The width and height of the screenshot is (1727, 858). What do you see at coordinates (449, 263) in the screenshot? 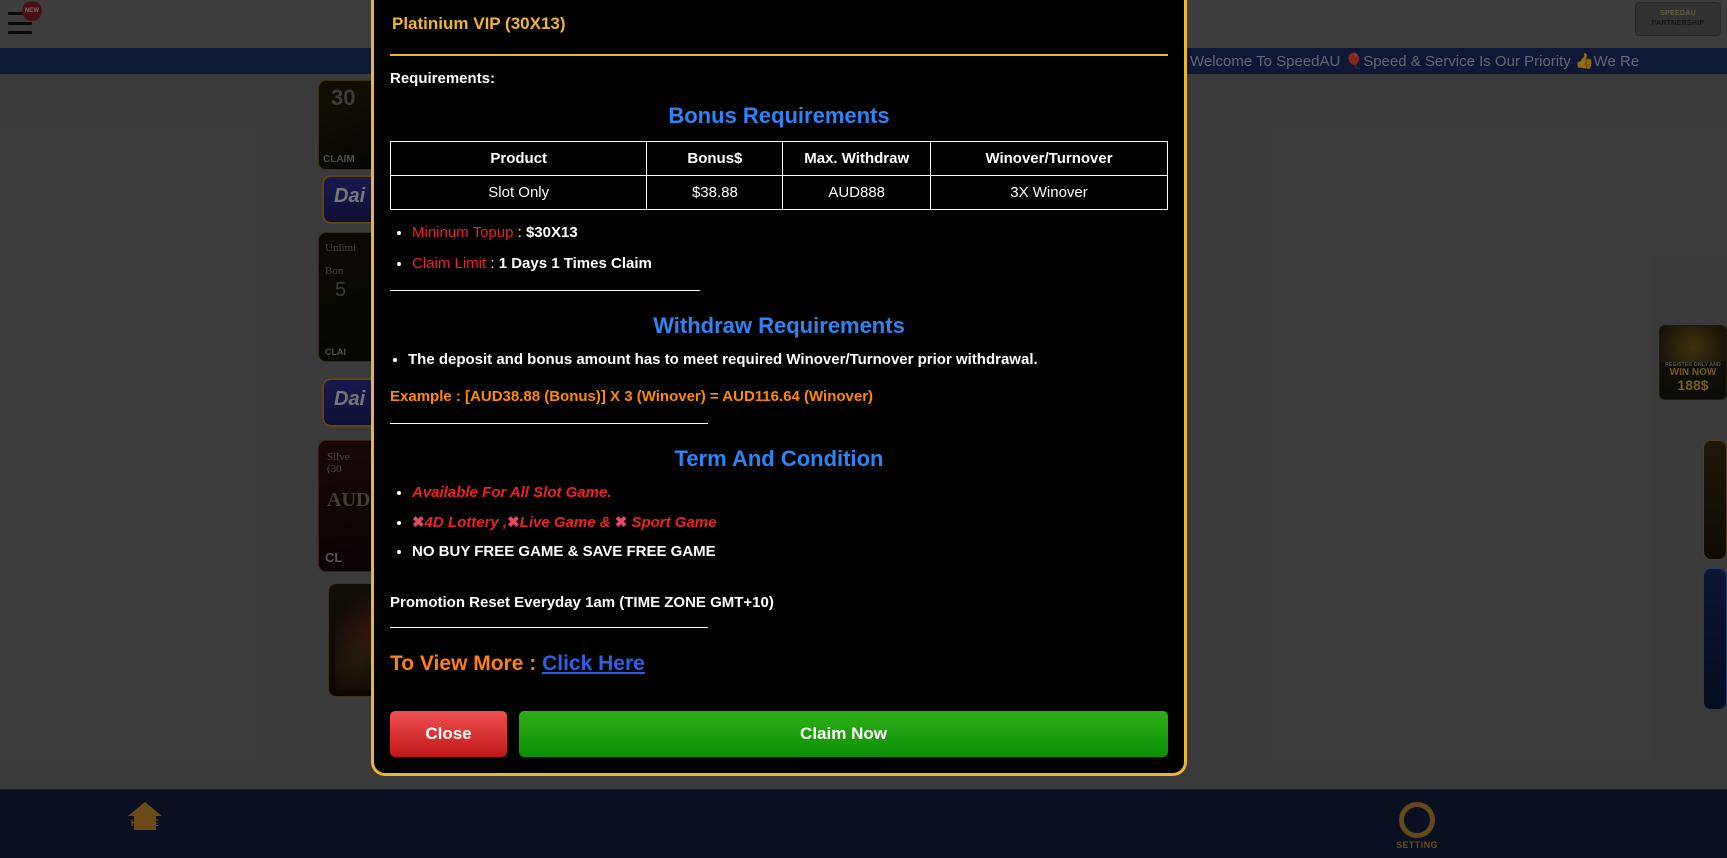
I see `claim-limit-label: Claim Limit` at bounding box center [449, 263].